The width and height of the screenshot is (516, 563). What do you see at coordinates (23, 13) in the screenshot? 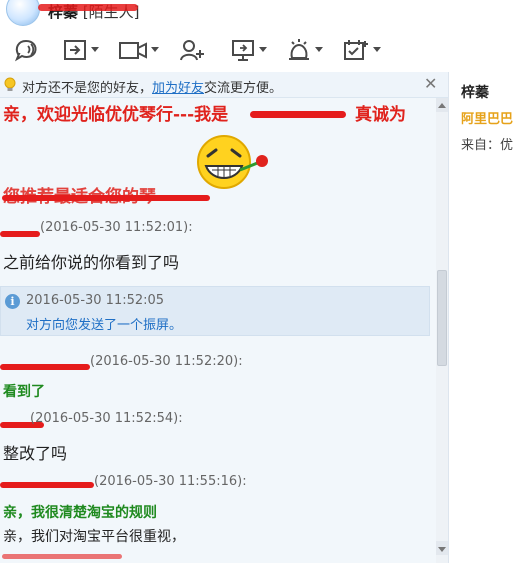
I see `avatar` at bounding box center [23, 13].